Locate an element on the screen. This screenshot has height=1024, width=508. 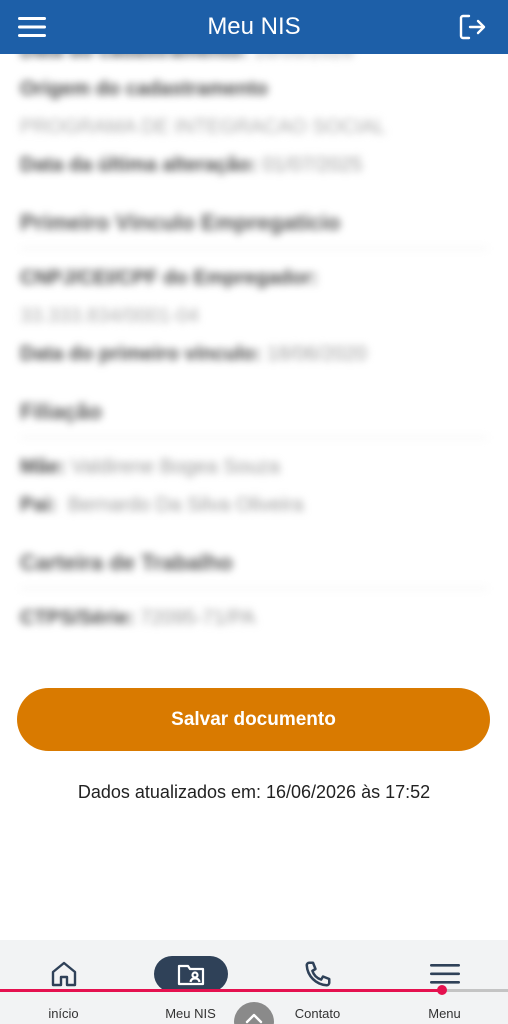
progress-track is located at coordinates (254, 990).